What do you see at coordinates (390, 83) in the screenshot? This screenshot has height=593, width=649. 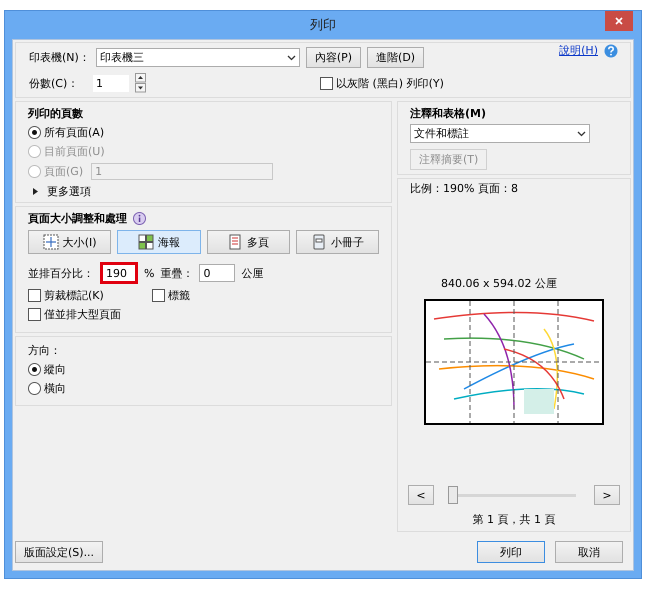 I see `checkbox-label: 以灰階 (黑白) 列印(Y)` at bounding box center [390, 83].